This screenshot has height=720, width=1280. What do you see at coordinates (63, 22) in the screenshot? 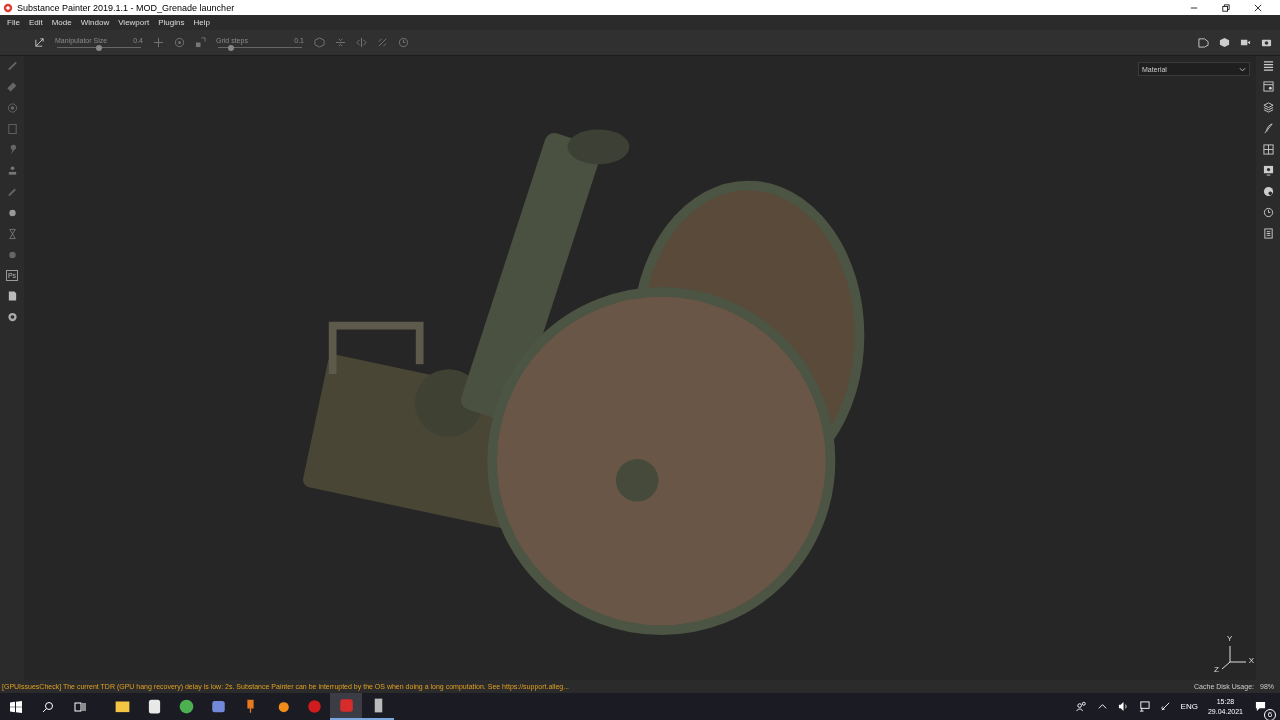
I see `menu-item: Mode` at bounding box center [63, 22].